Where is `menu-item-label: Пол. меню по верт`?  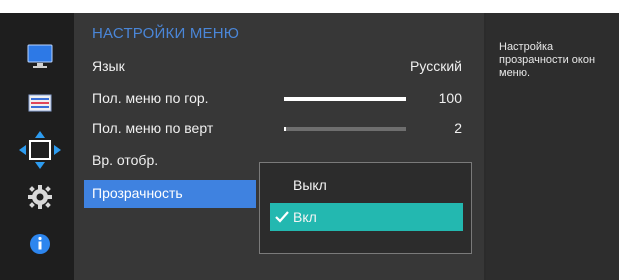 menu-item-label: Пол. меню по верт is located at coordinates (153, 128).